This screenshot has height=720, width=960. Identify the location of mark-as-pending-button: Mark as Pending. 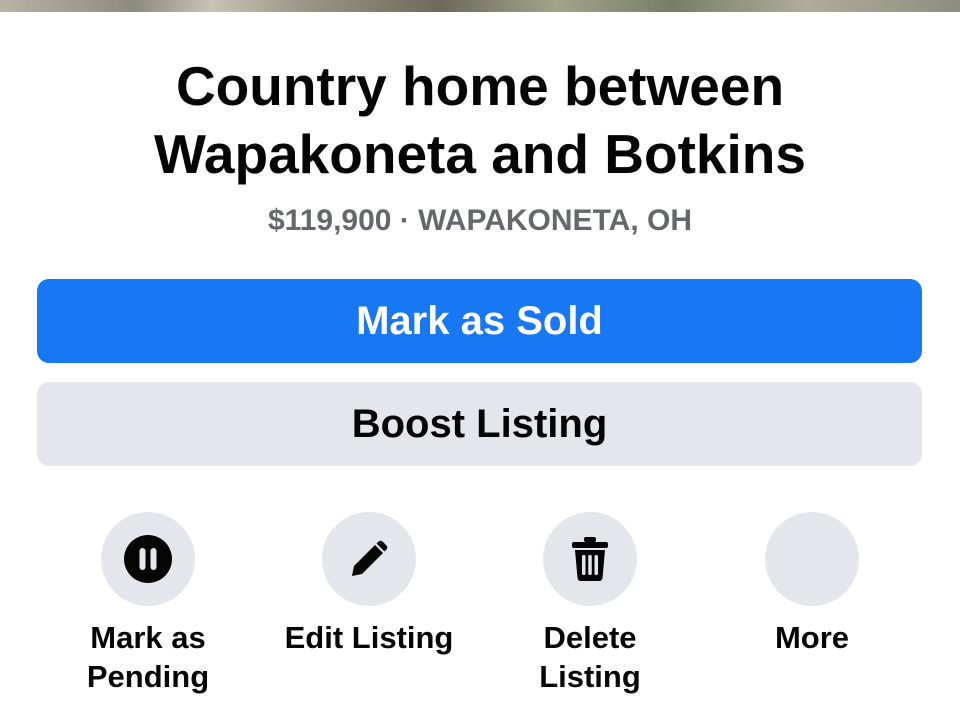
(148, 604).